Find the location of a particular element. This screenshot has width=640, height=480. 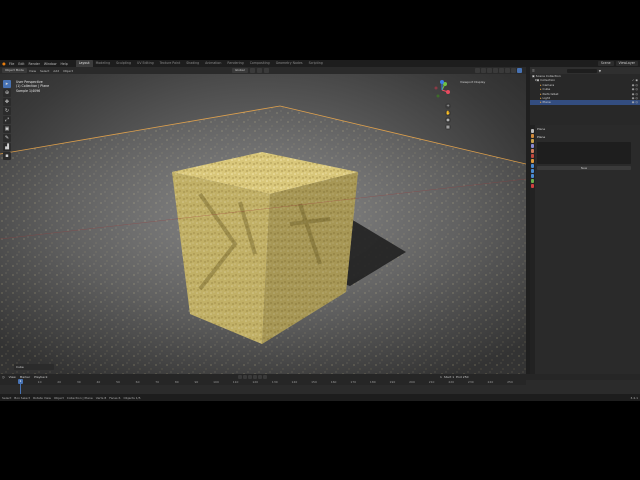

menu-edit: Edit is located at coordinates (21, 64).